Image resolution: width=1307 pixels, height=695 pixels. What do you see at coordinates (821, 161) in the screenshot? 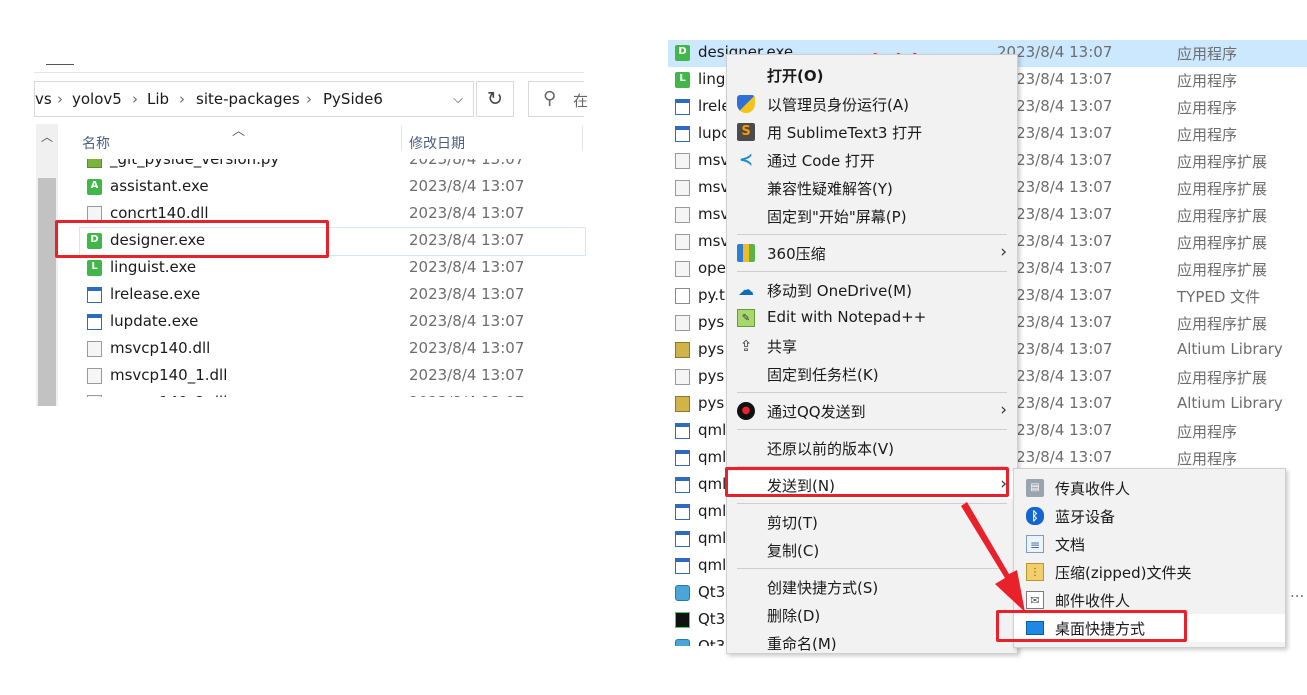
I see `menu-item-label: 通过 Code 打开` at bounding box center [821, 161].